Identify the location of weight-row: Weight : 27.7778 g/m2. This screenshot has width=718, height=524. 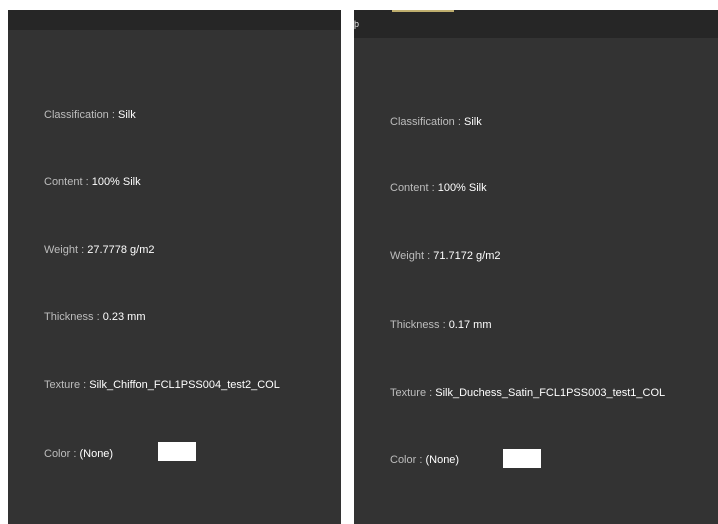
(99, 250).